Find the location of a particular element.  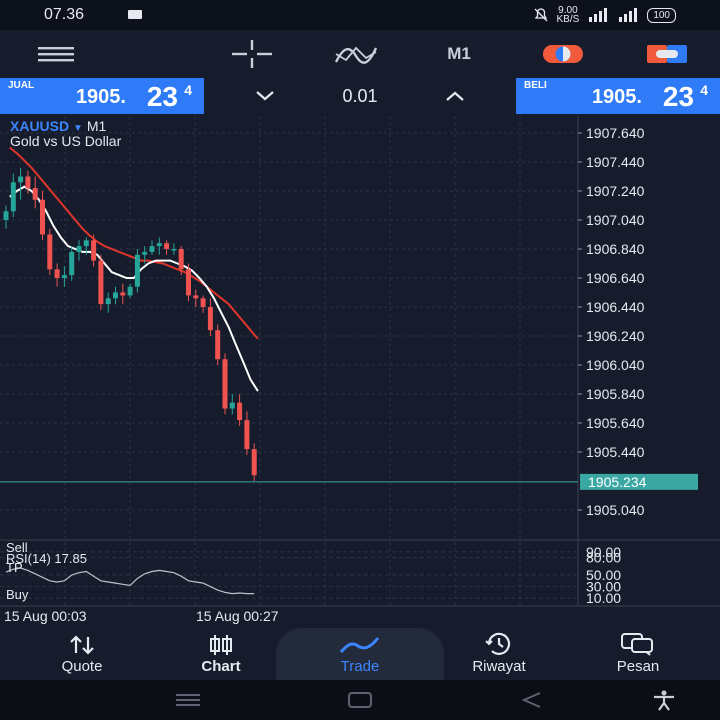

history-icon is located at coordinates (498, 643).